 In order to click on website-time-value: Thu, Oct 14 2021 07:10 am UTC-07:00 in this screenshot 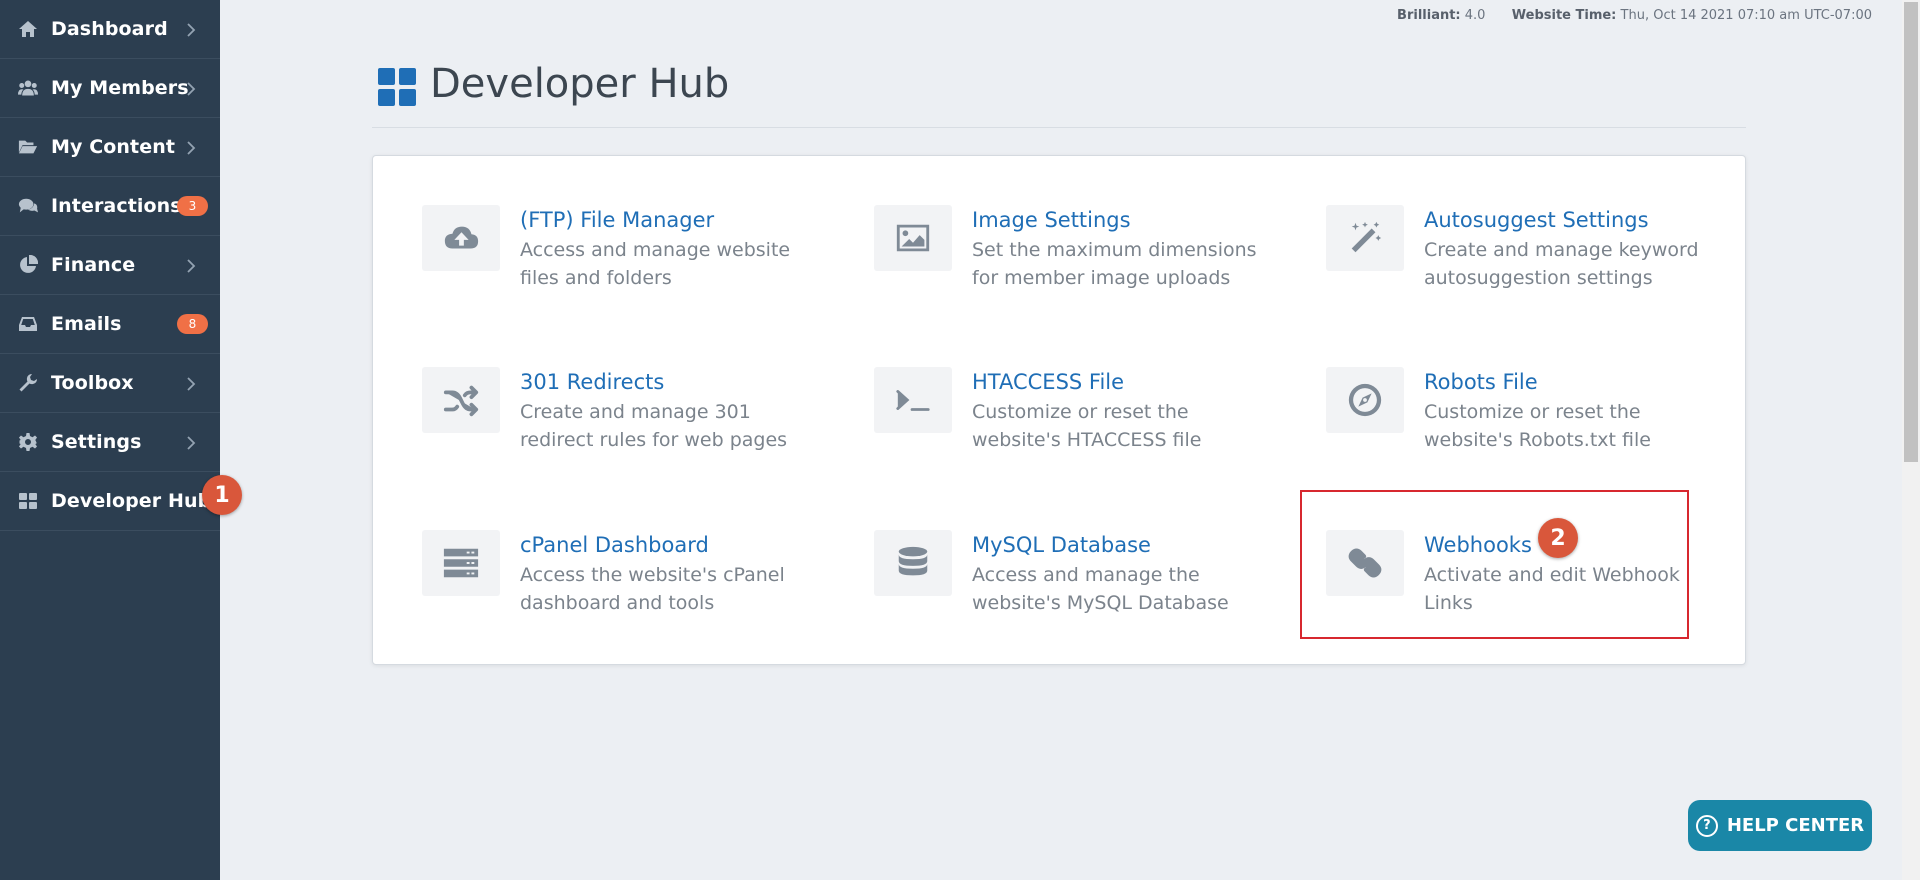, I will do `click(1746, 15)`.